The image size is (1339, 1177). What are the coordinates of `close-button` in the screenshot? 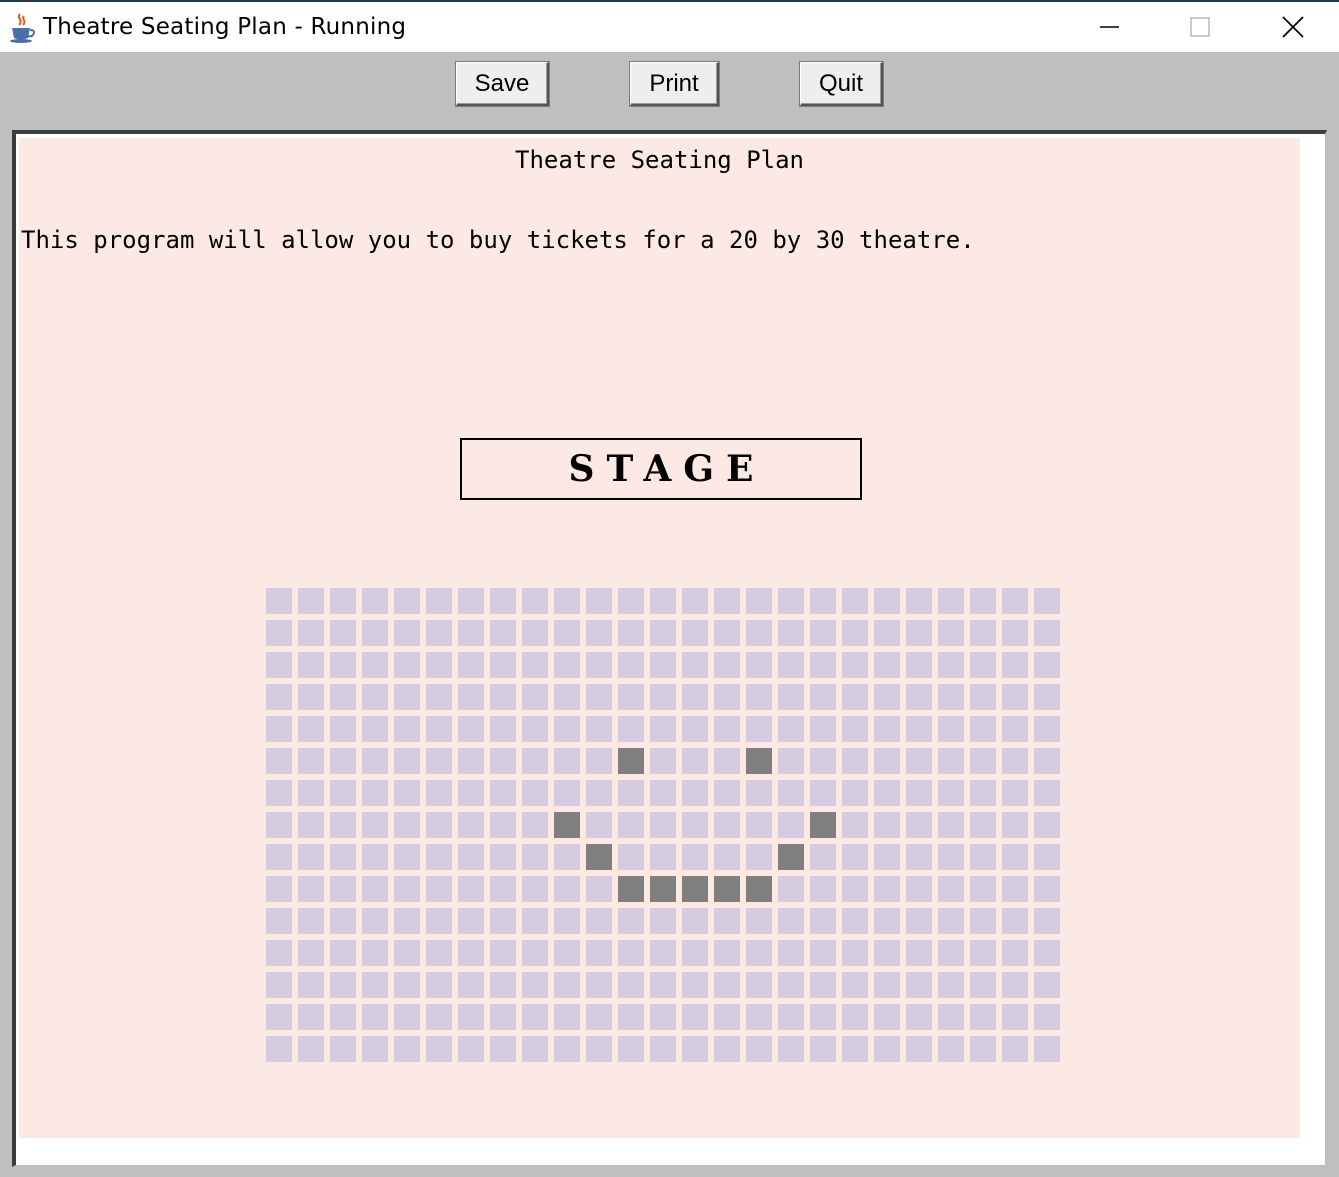 It's located at (1293, 27).